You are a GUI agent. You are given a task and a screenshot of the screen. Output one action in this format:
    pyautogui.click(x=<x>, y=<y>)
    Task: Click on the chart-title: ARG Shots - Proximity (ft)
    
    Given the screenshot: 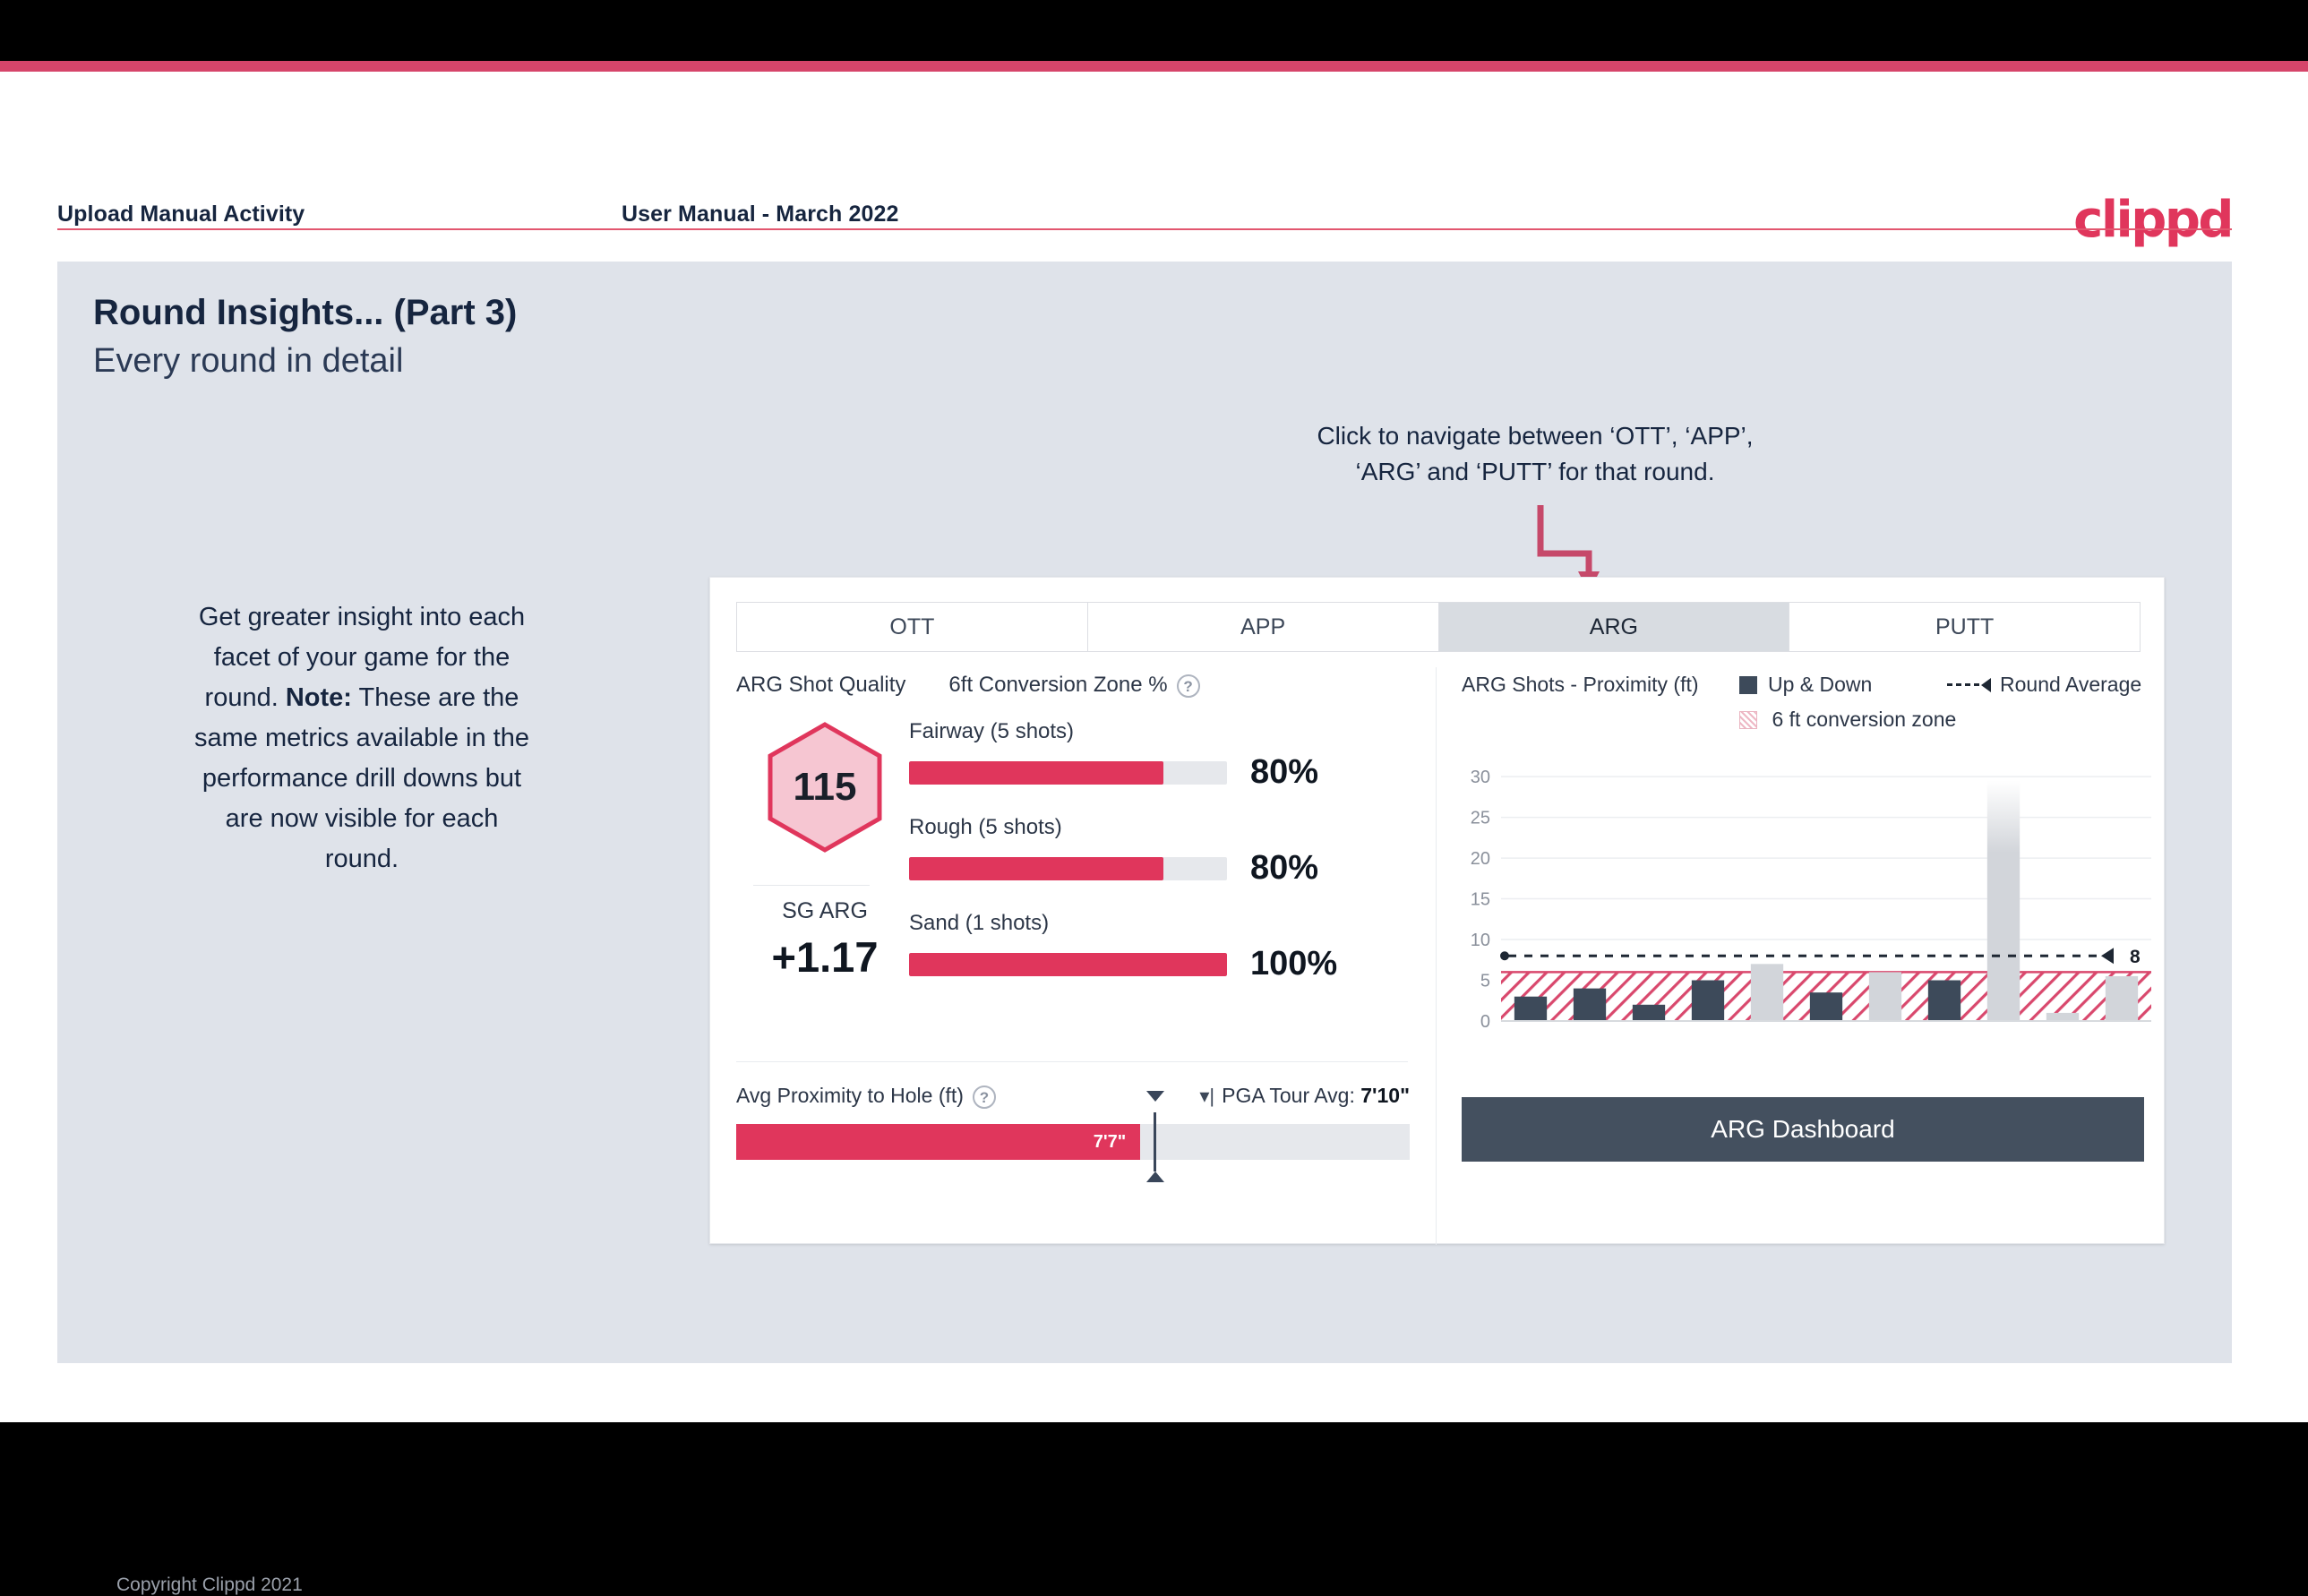 What is the action you would take?
    pyautogui.click(x=1580, y=684)
    